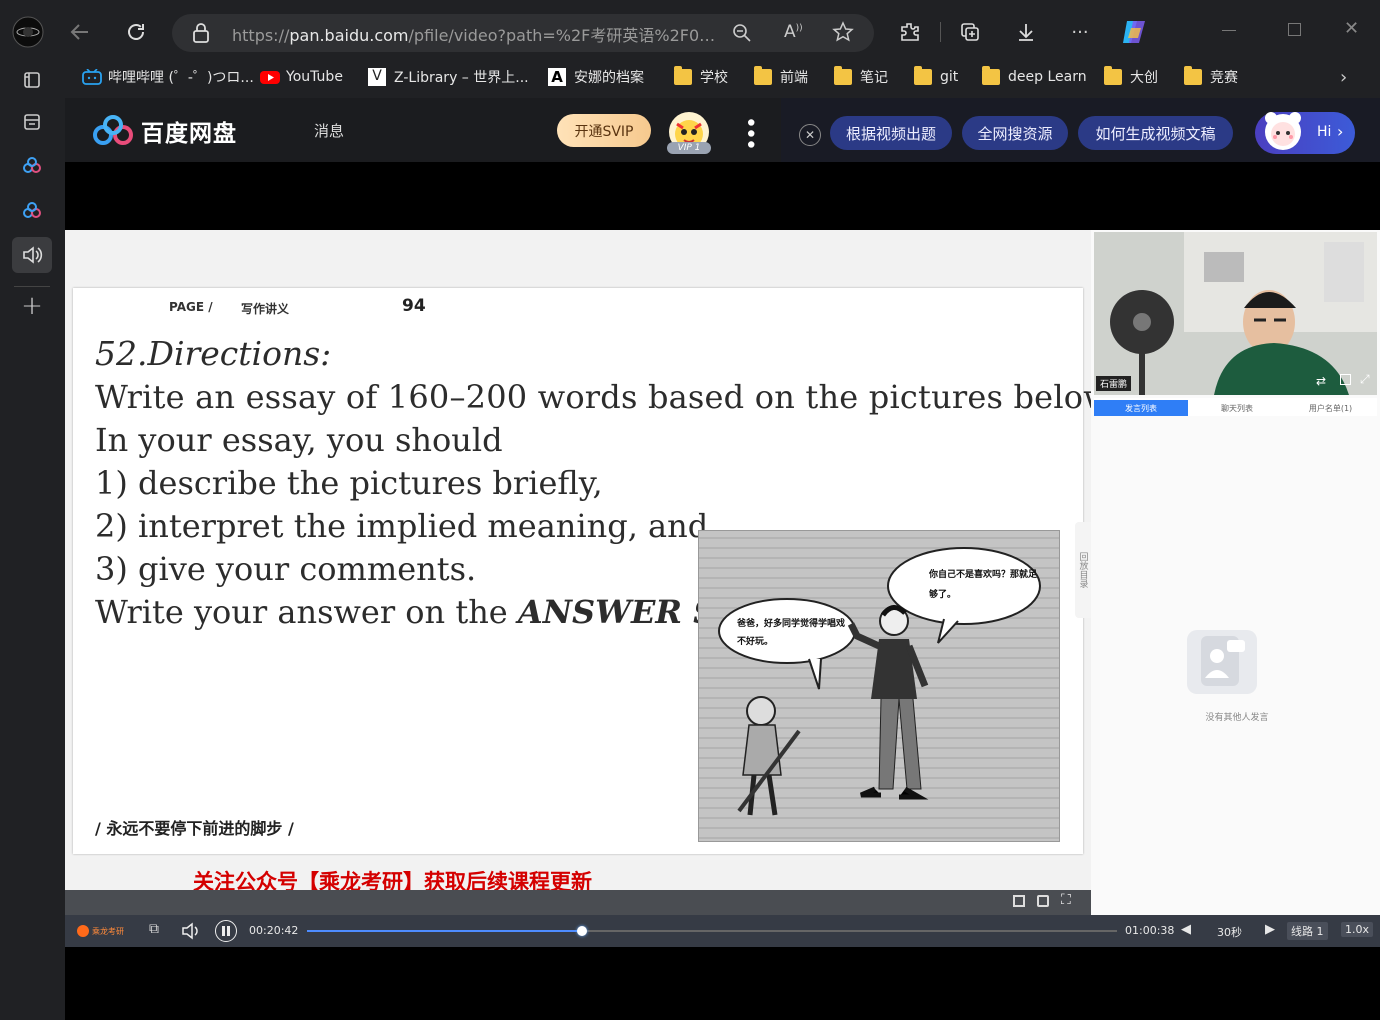 The width and height of the screenshot is (1380, 1020). What do you see at coordinates (32, 122) in the screenshot?
I see `workspaces-icon` at bounding box center [32, 122].